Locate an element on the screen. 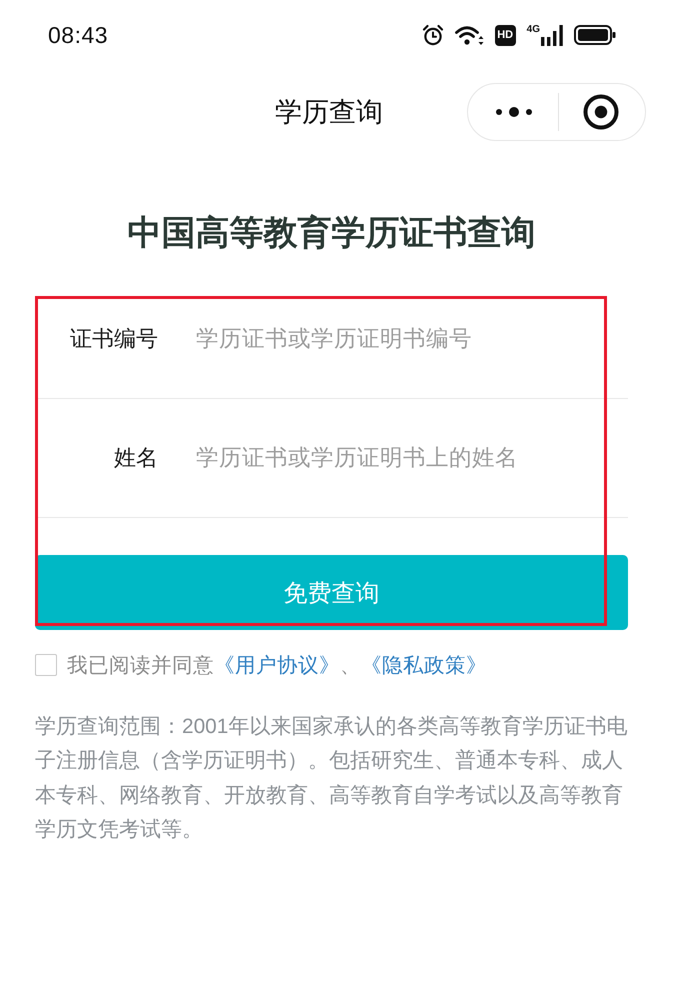  more-icon is located at coordinates (514, 112).